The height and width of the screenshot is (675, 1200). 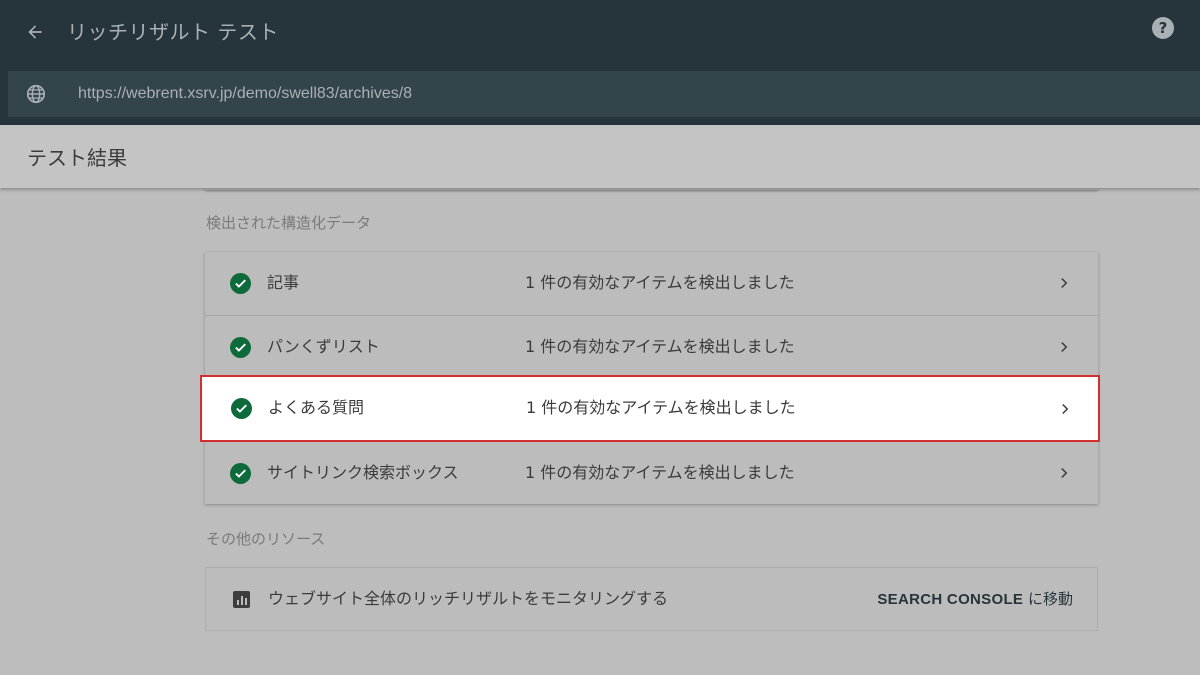 What do you see at coordinates (77, 158) in the screenshot?
I see `results-title: テスト結果` at bounding box center [77, 158].